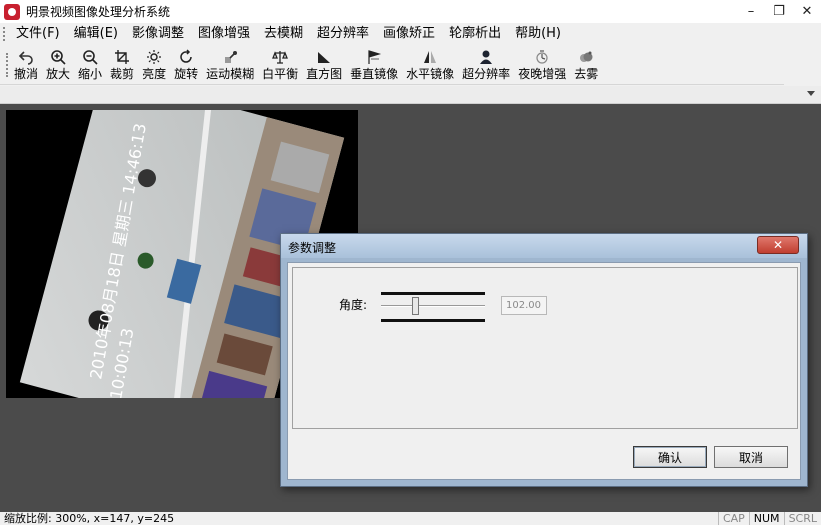 The image size is (821, 525). Describe the element at coordinates (586, 56) in the screenshot. I see `dehaze-icon` at that location.